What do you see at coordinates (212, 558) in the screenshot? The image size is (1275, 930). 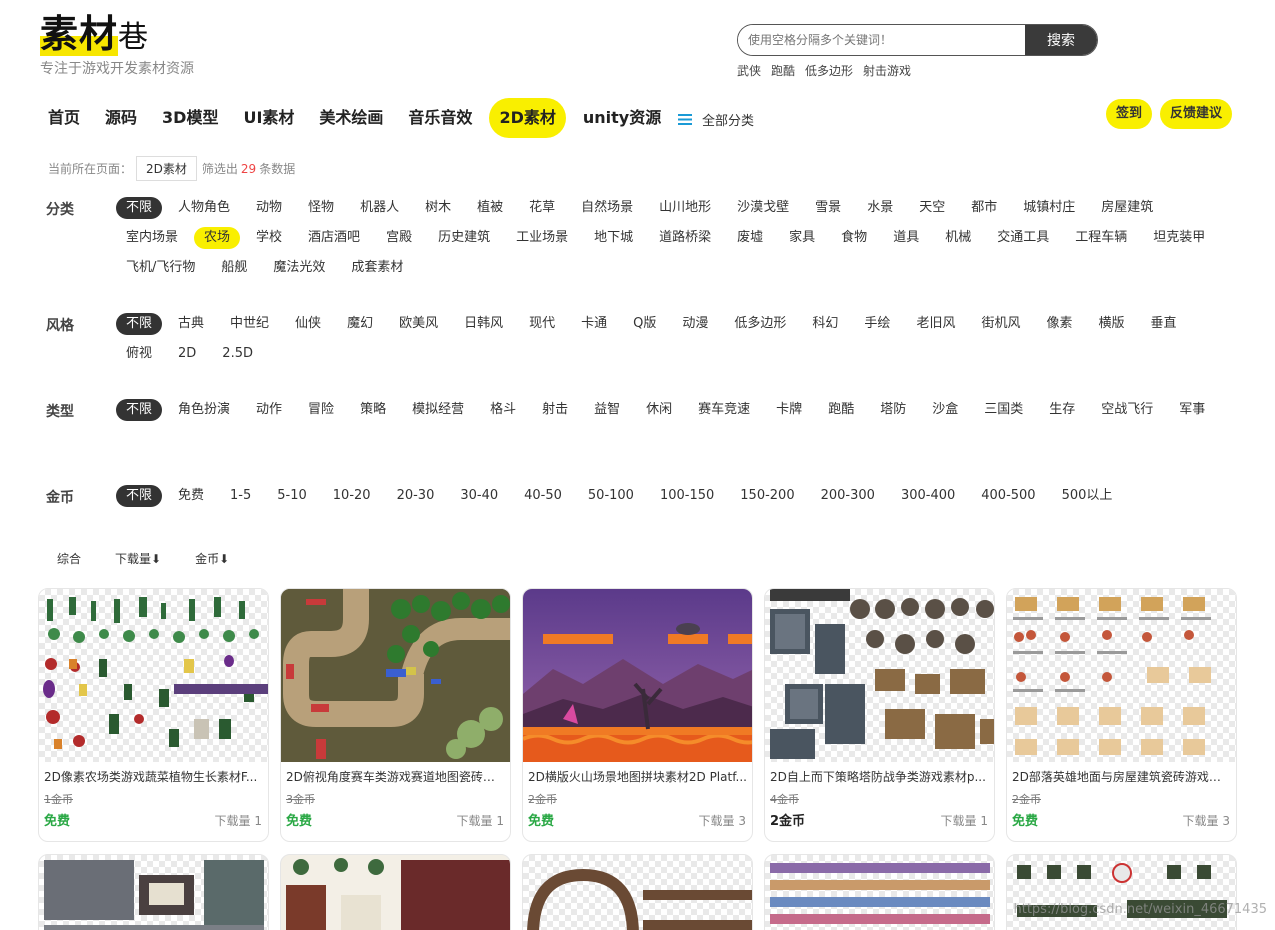 I see `sort-coins: 金币⬇` at bounding box center [212, 558].